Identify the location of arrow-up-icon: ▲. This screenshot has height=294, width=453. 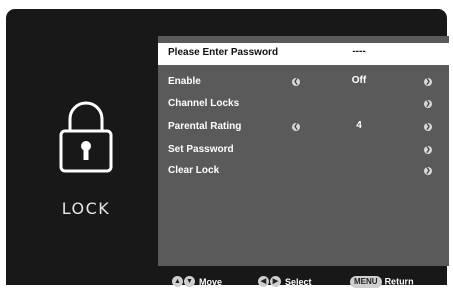
(177, 282).